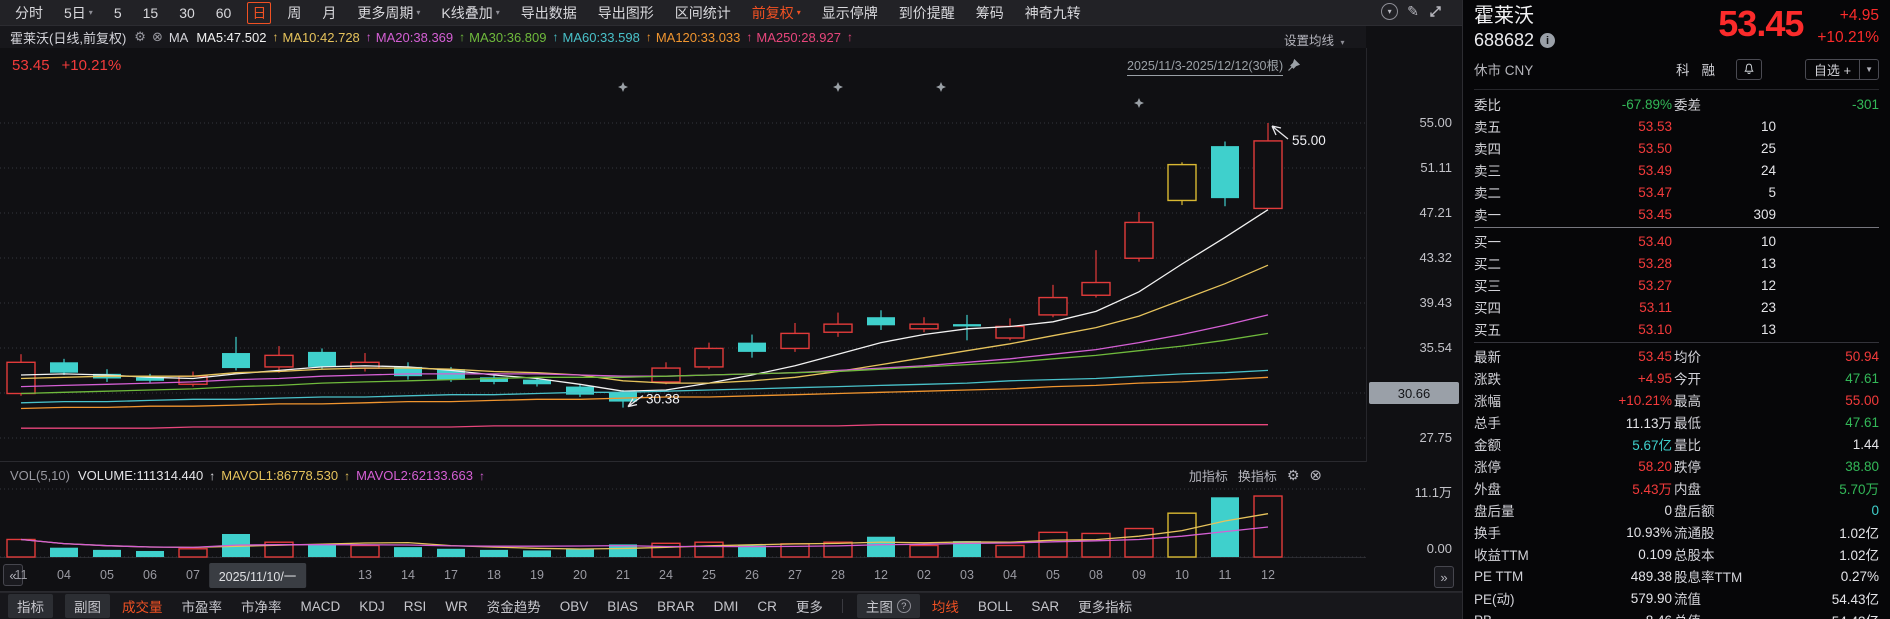 The image size is (1890, 619). Describe the element at coordinates (140, 475) in the screenshot. I see `vol-value-VOLUME: VOLUME:111314.440` at that location.